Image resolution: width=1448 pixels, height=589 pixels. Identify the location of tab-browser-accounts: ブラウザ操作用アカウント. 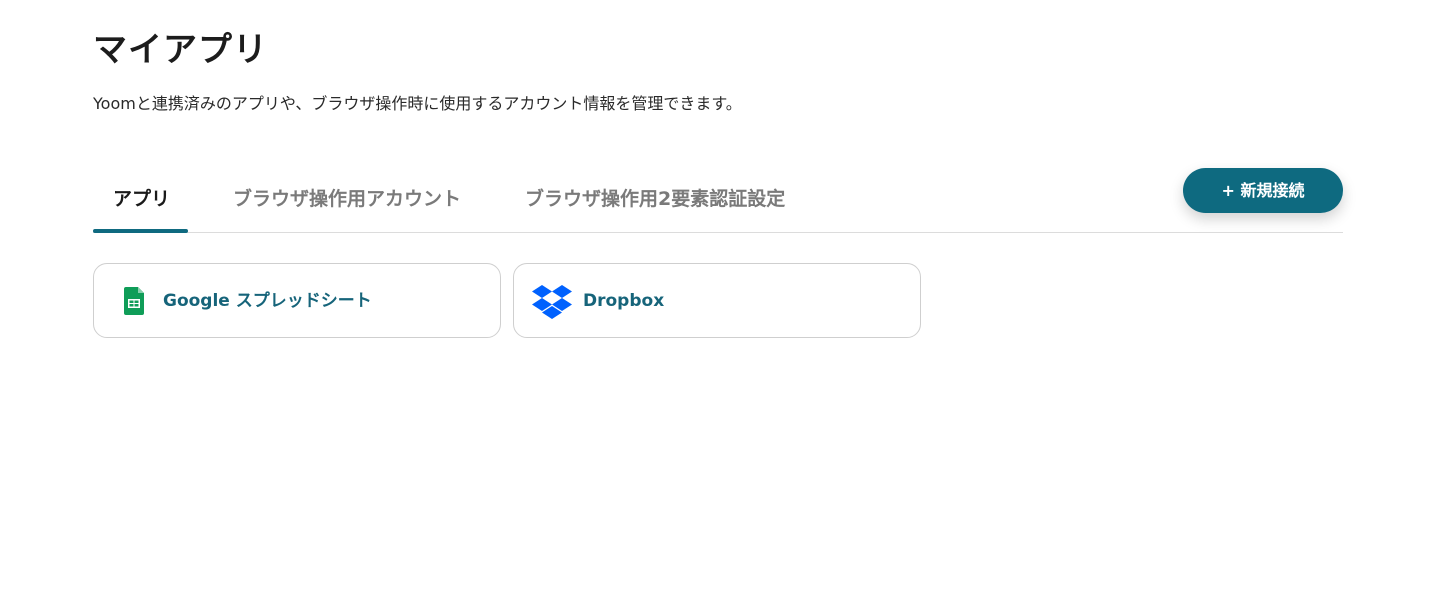
(347, 202).